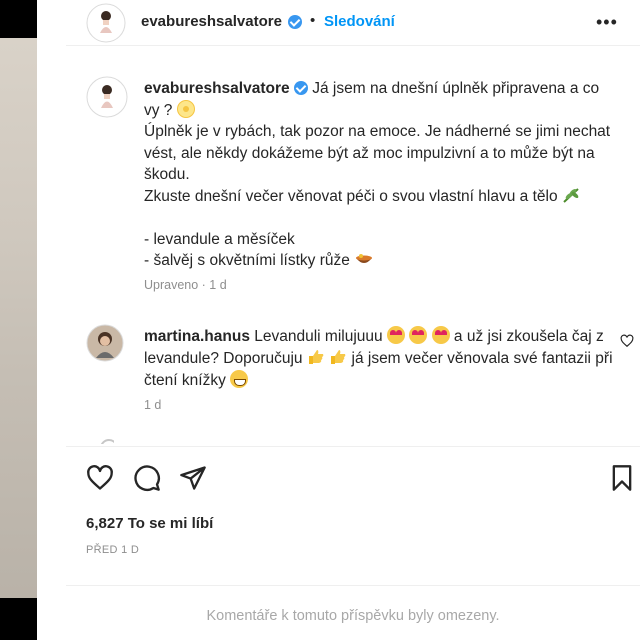  I want to click on more-options-icon: •••, so click(607, 22).